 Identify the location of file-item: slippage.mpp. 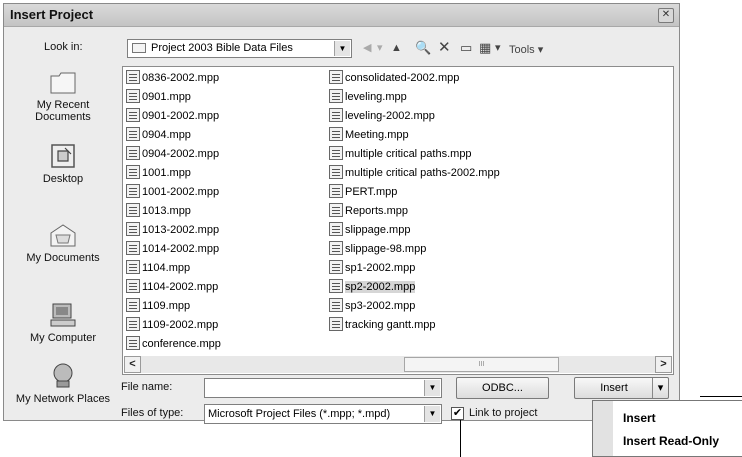
(369, 230).